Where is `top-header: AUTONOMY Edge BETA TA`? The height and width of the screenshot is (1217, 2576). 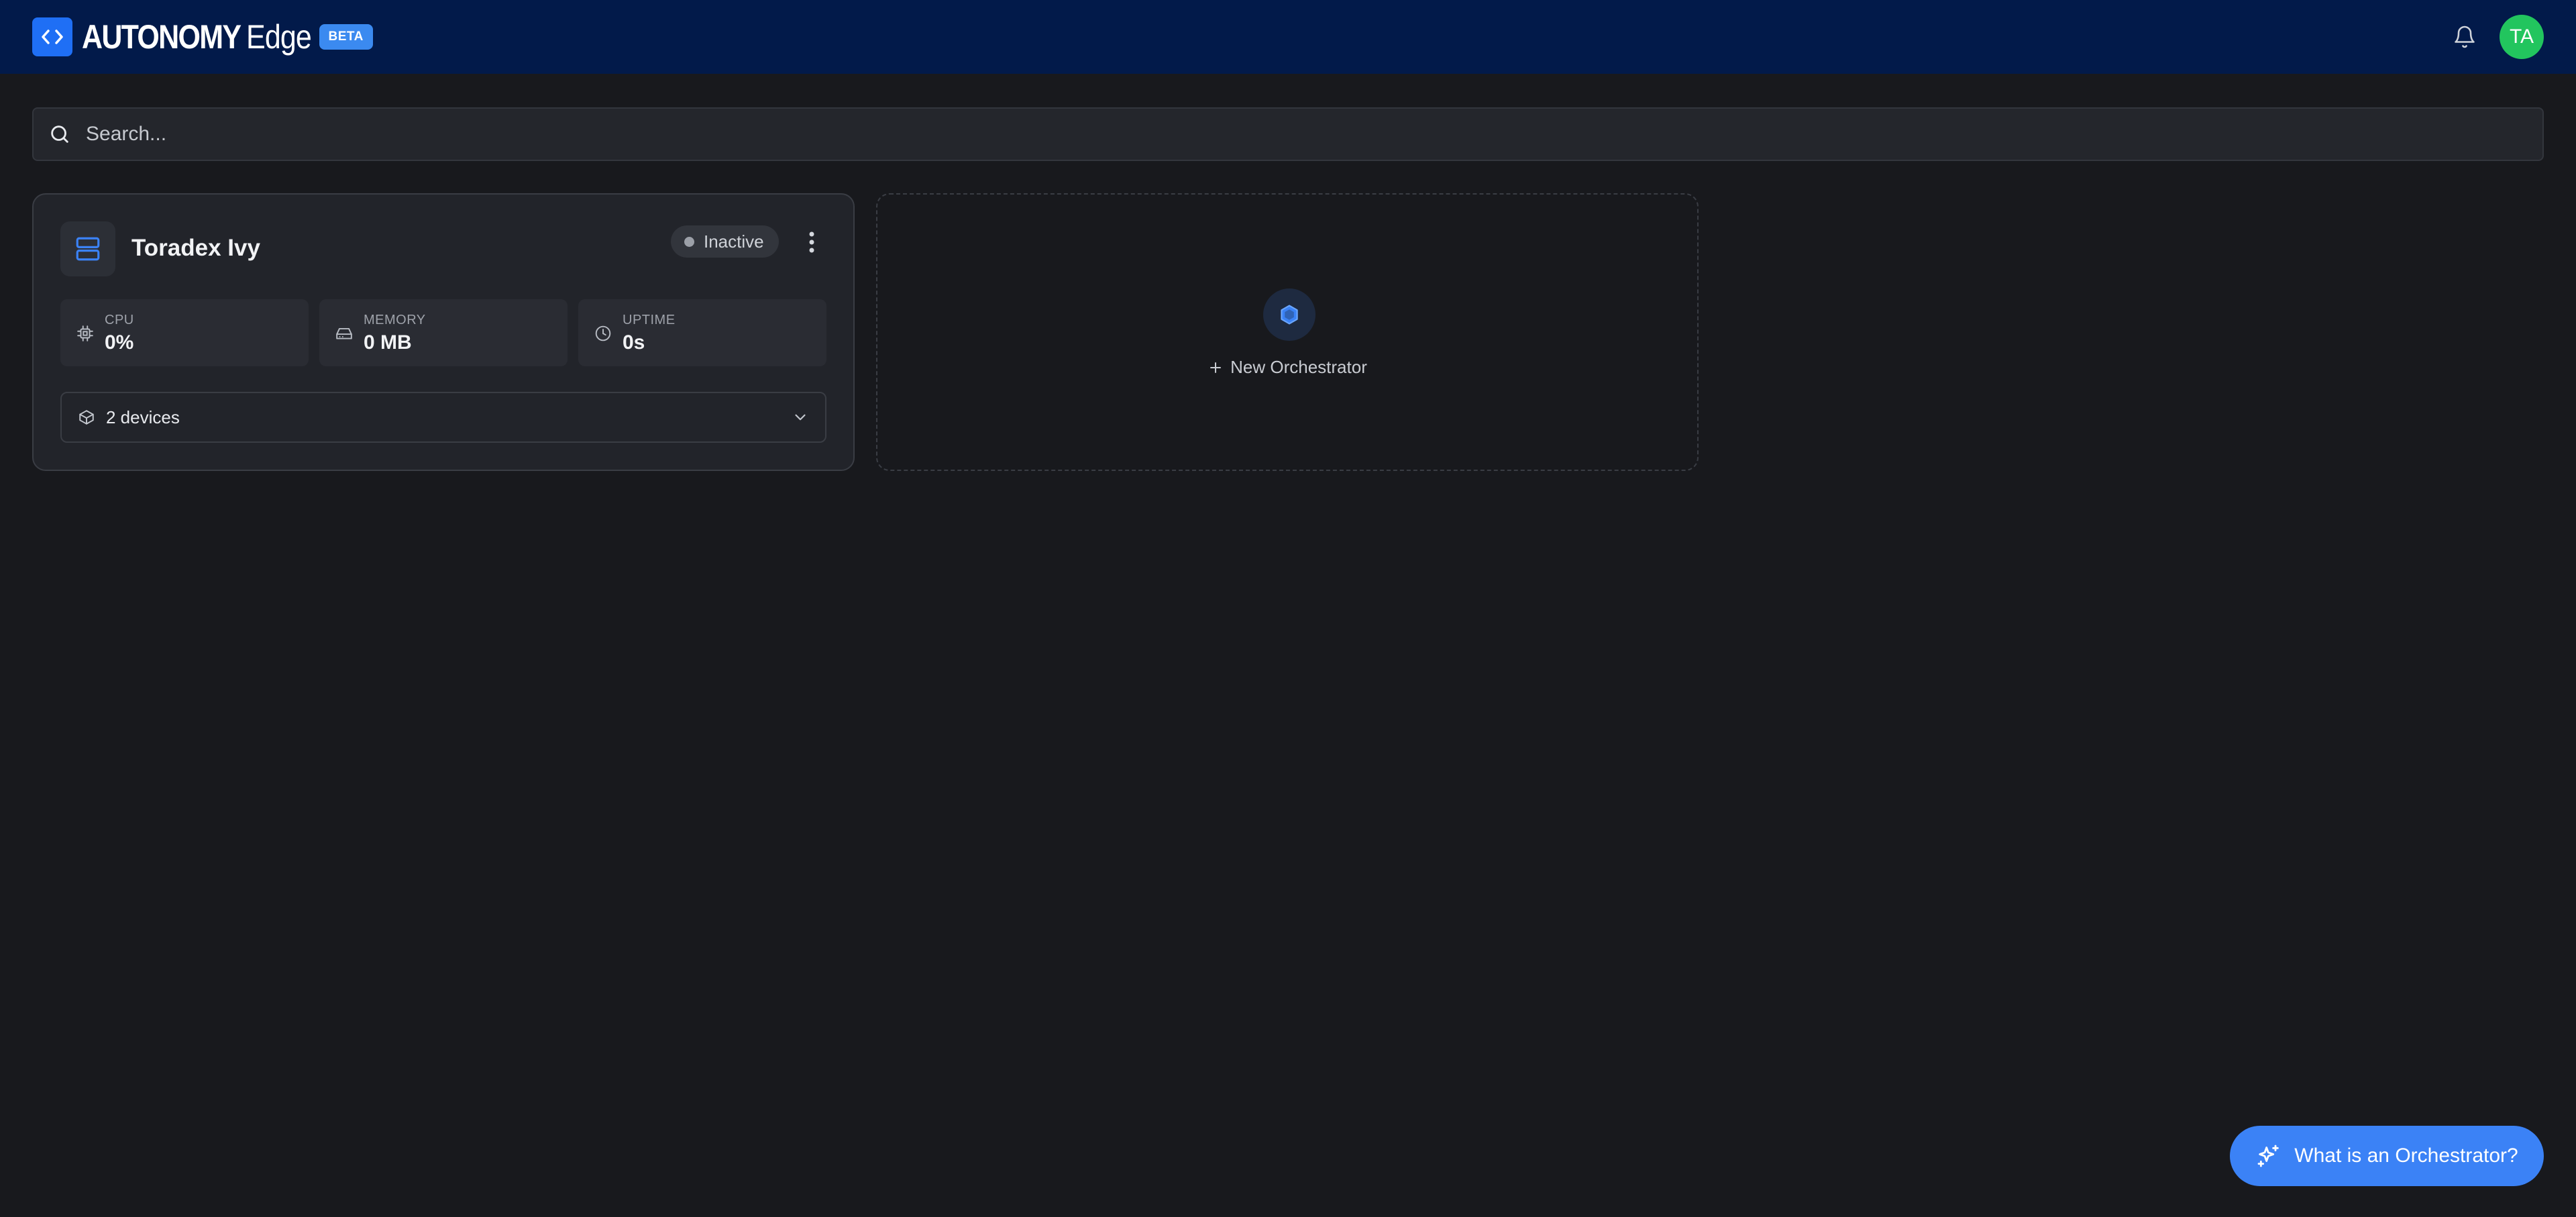 top-header: AUTONOMY Edge BETA TA is located at coordinates (1288, 37).